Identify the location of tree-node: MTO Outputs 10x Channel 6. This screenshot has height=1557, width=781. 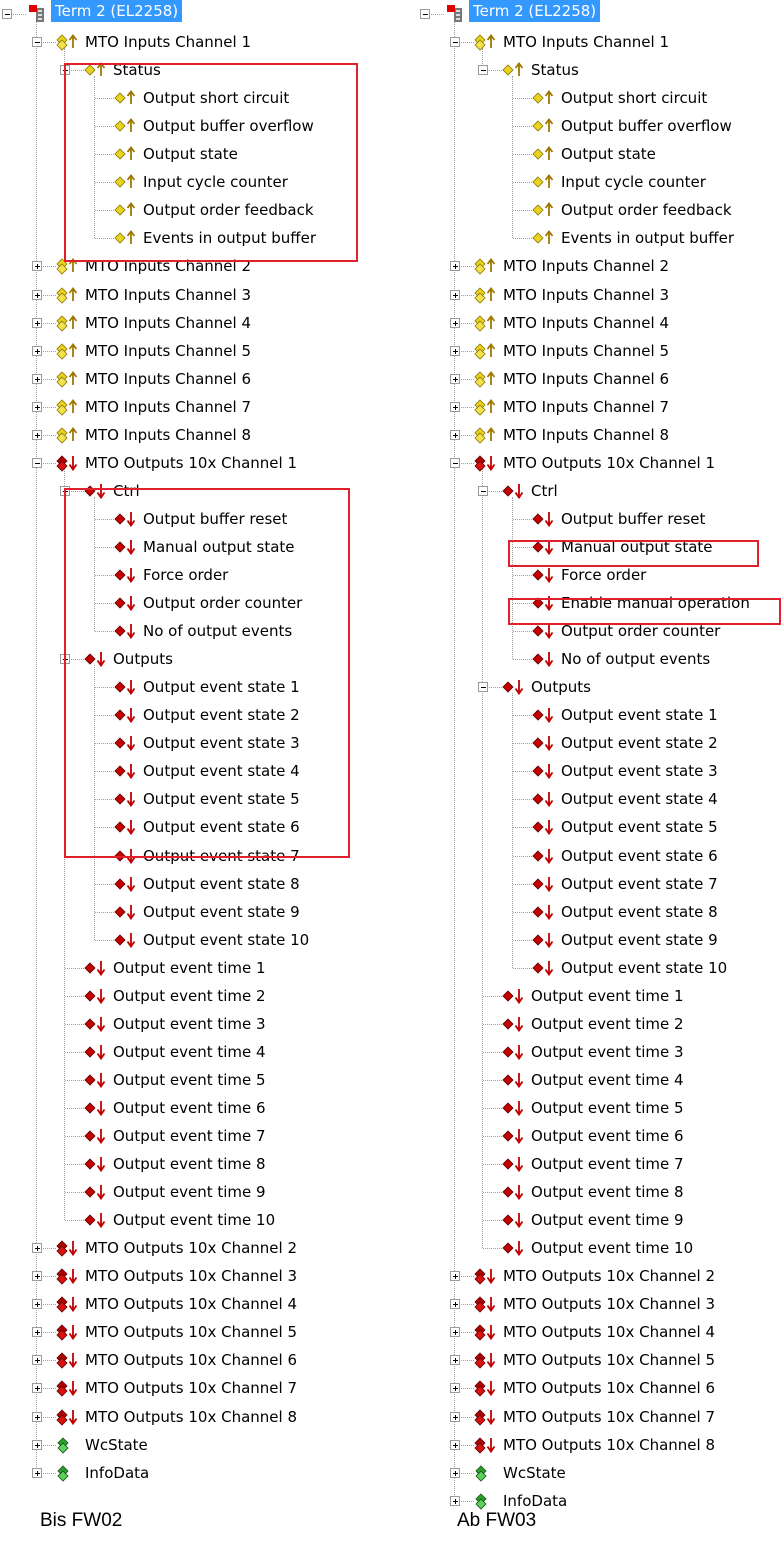
(190, 1360).